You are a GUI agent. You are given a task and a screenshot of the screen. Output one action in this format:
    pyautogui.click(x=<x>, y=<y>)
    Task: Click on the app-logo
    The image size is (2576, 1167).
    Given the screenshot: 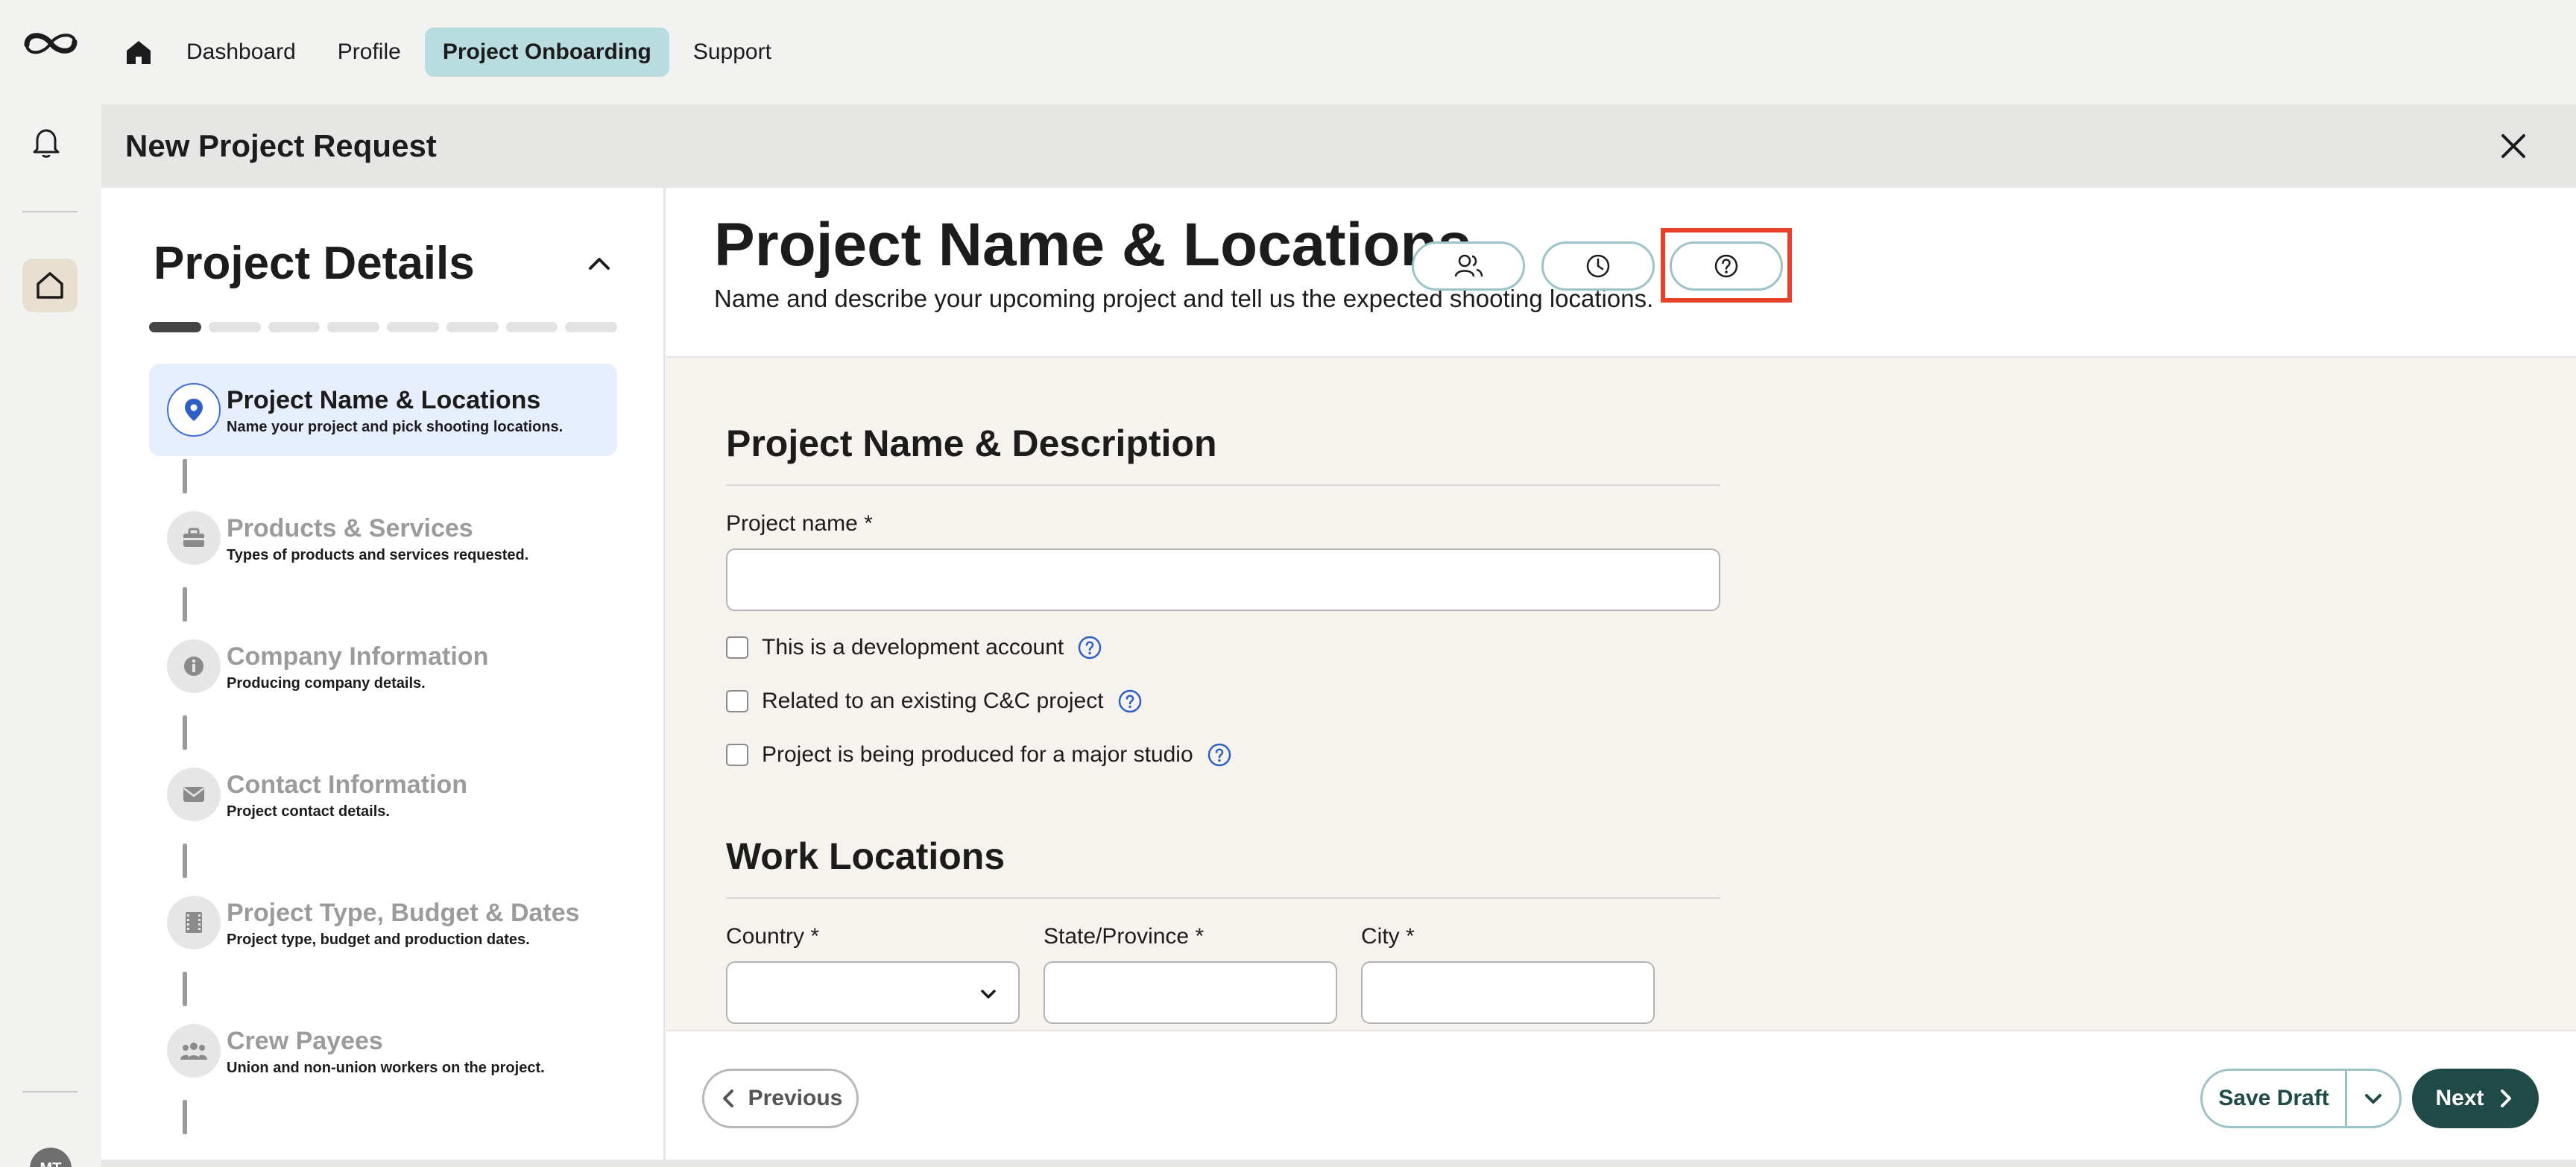 What is the action you would take?
    pyautogui.click(x=50, y=43)
    